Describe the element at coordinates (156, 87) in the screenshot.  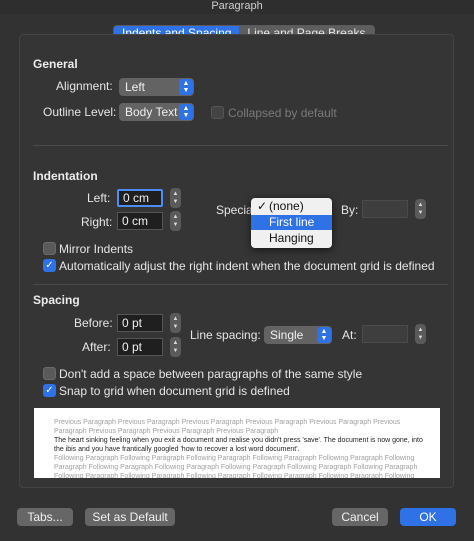
I see `alignment-popup: Left ▲ ▼` at that location.